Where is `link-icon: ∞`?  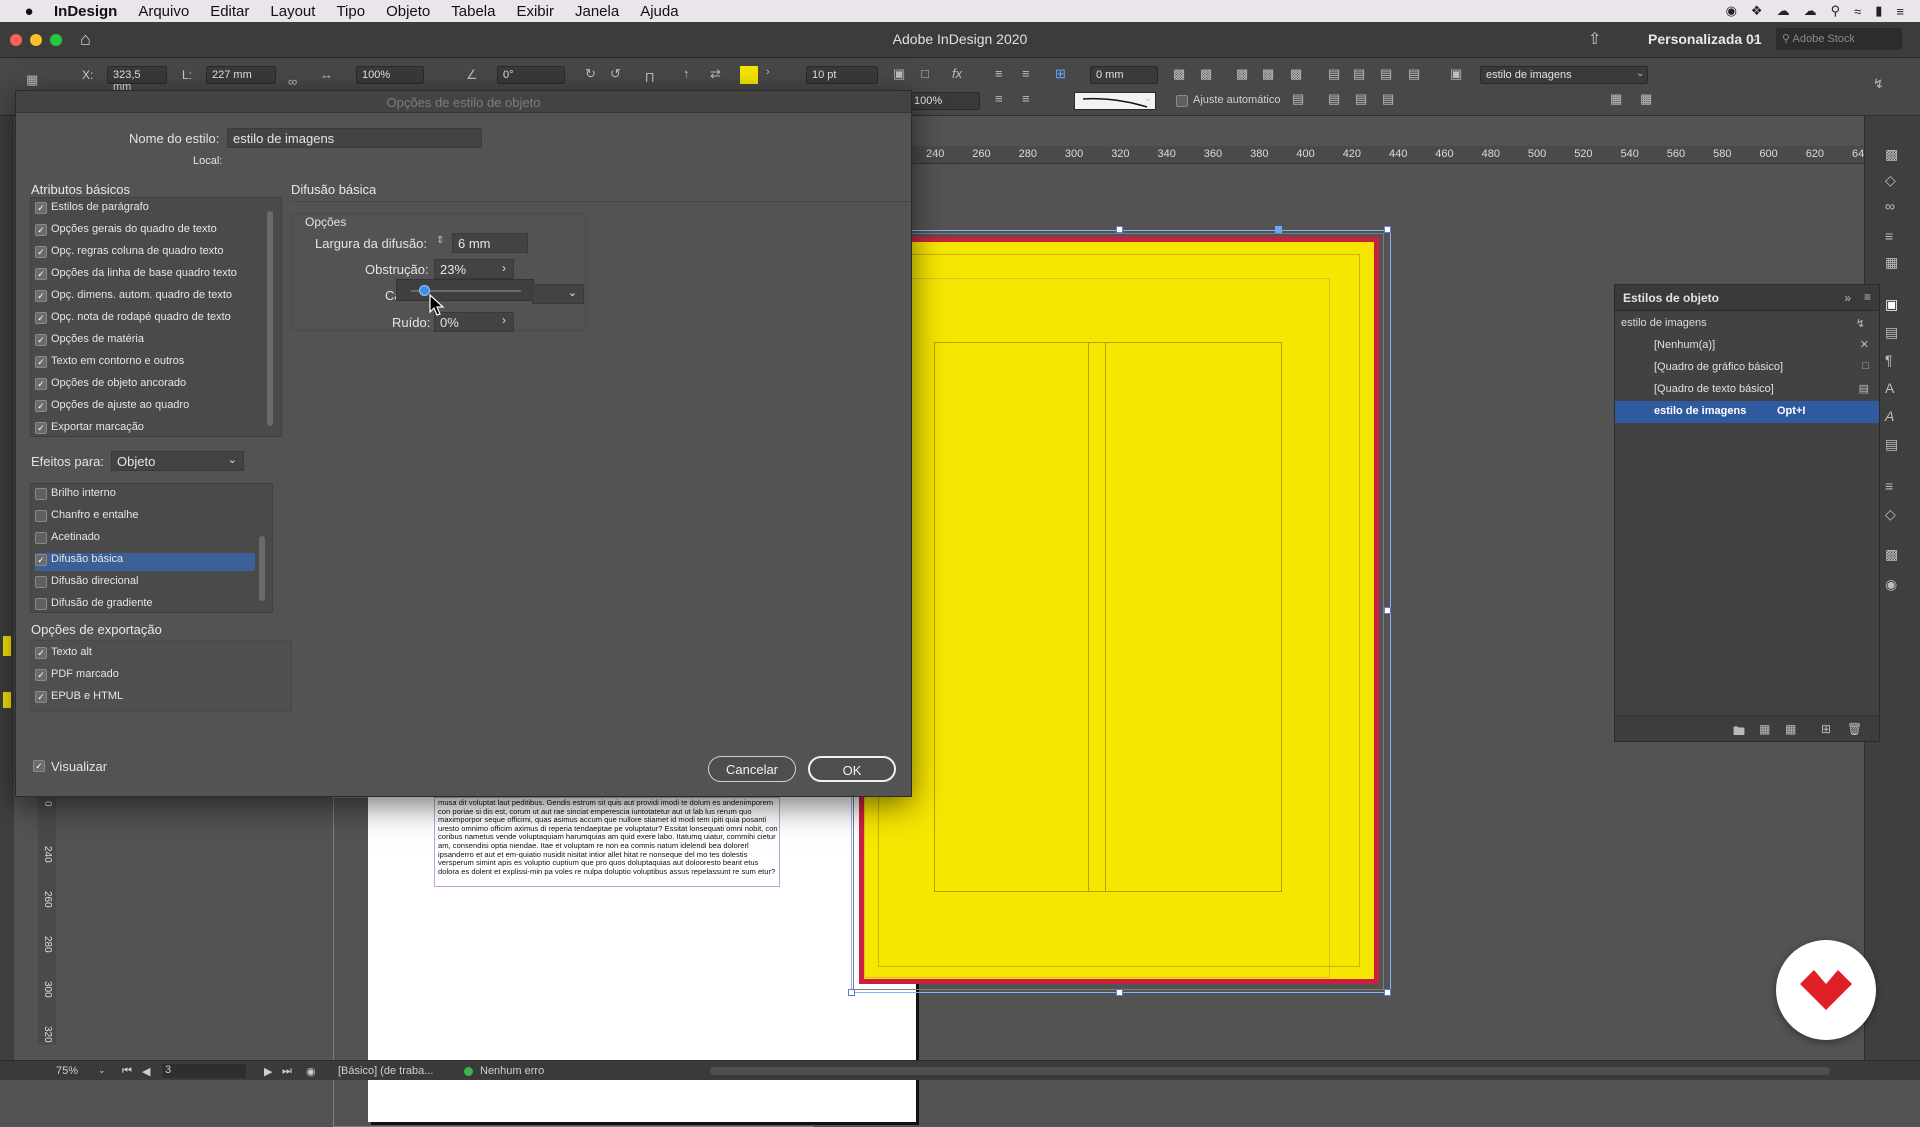 link-icon: ∞ is located at coordinates (292, 81).